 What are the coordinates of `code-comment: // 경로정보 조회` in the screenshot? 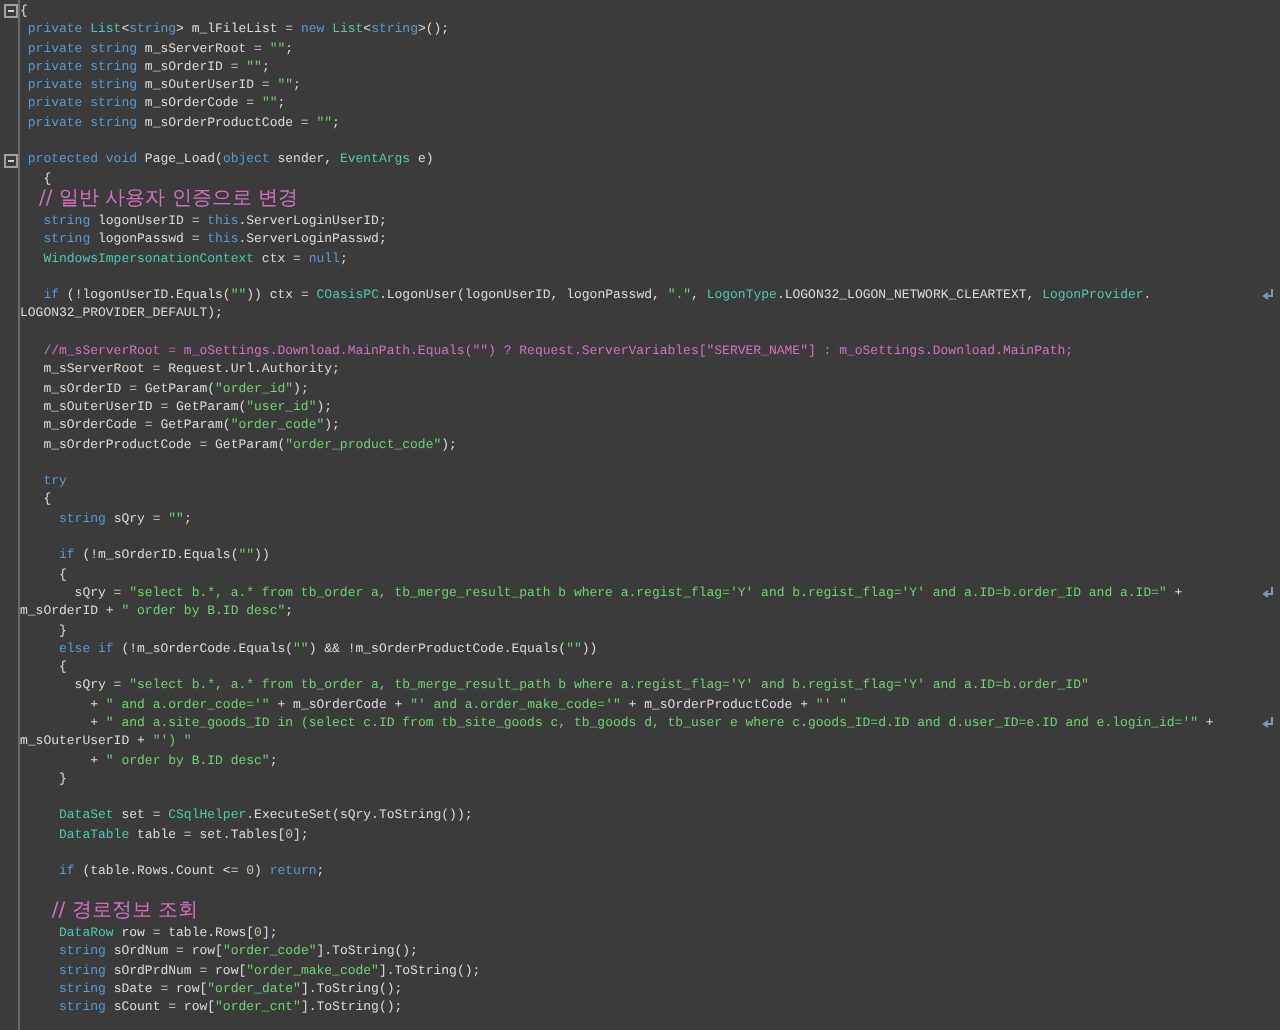 It's located at (123, 911).